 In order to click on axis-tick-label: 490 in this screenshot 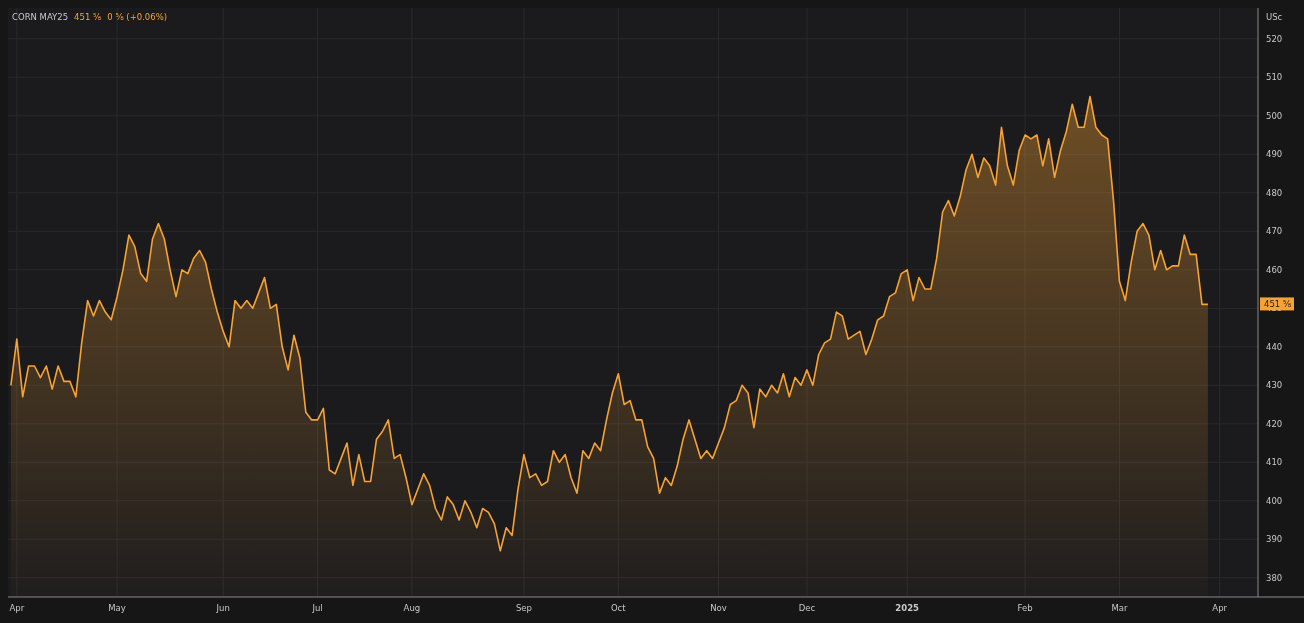, I will do `click(1274, 154)`.